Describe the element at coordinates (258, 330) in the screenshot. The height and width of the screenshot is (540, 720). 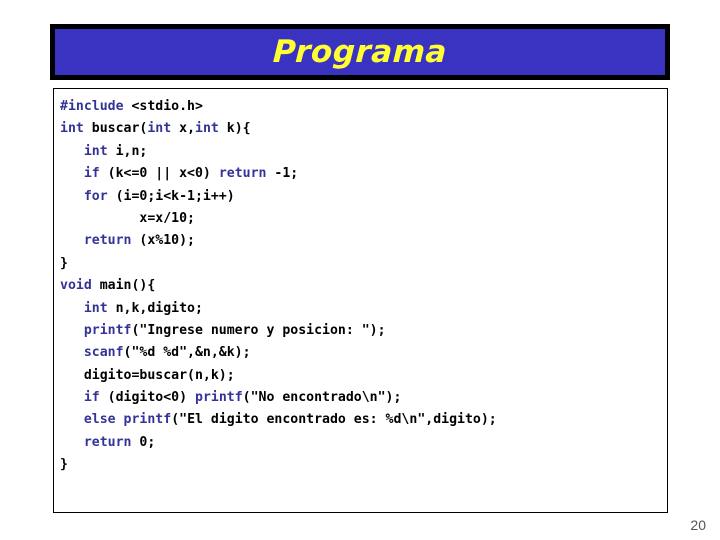
I see `code-text: ("Ingrese numero y posicion: ");` at that location.